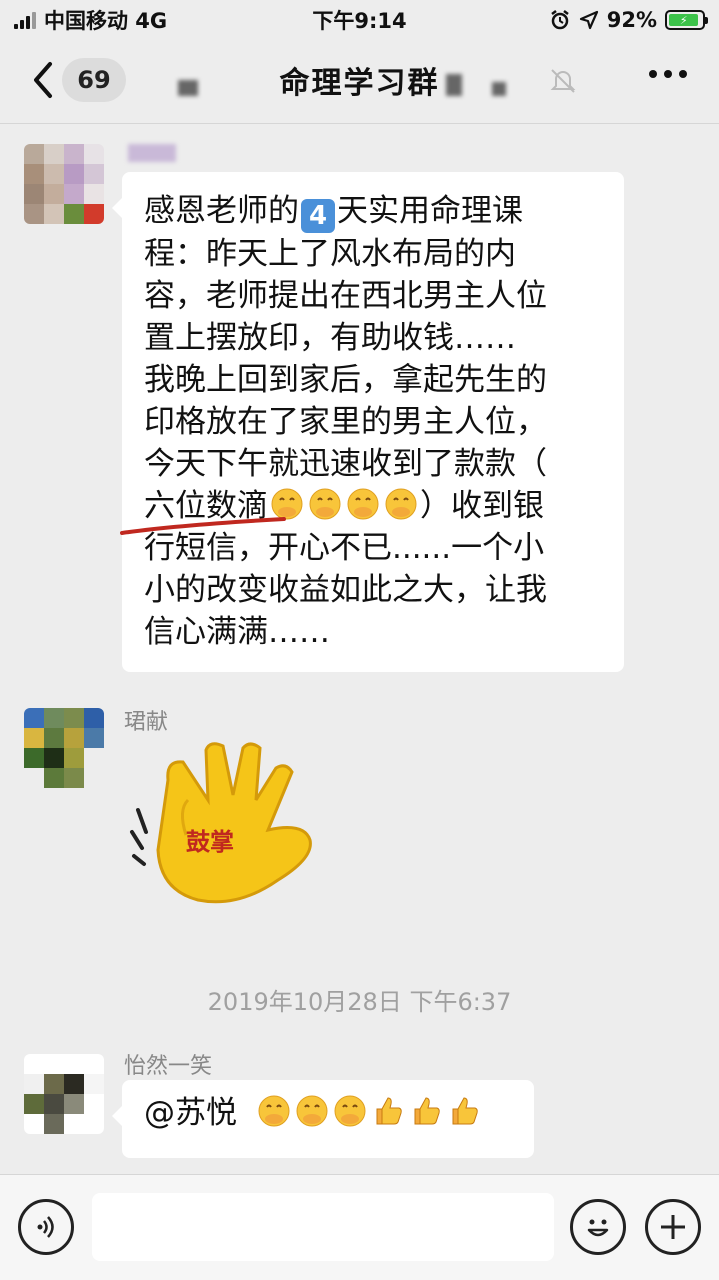 The image size is (719, 1280). I want to click on smiley-icon, so click(598, 1228).